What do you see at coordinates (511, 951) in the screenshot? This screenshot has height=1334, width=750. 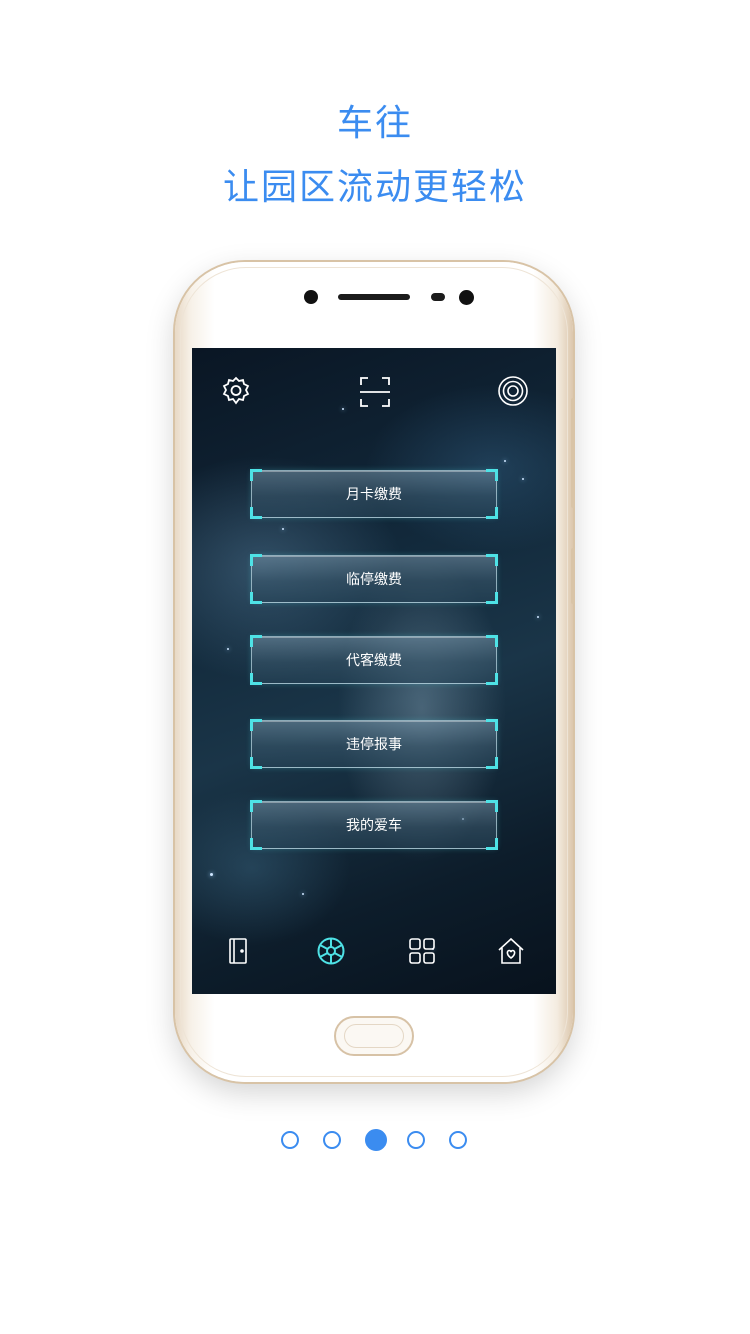 I see `home-heart-icon` at bounding box center [511, 951].